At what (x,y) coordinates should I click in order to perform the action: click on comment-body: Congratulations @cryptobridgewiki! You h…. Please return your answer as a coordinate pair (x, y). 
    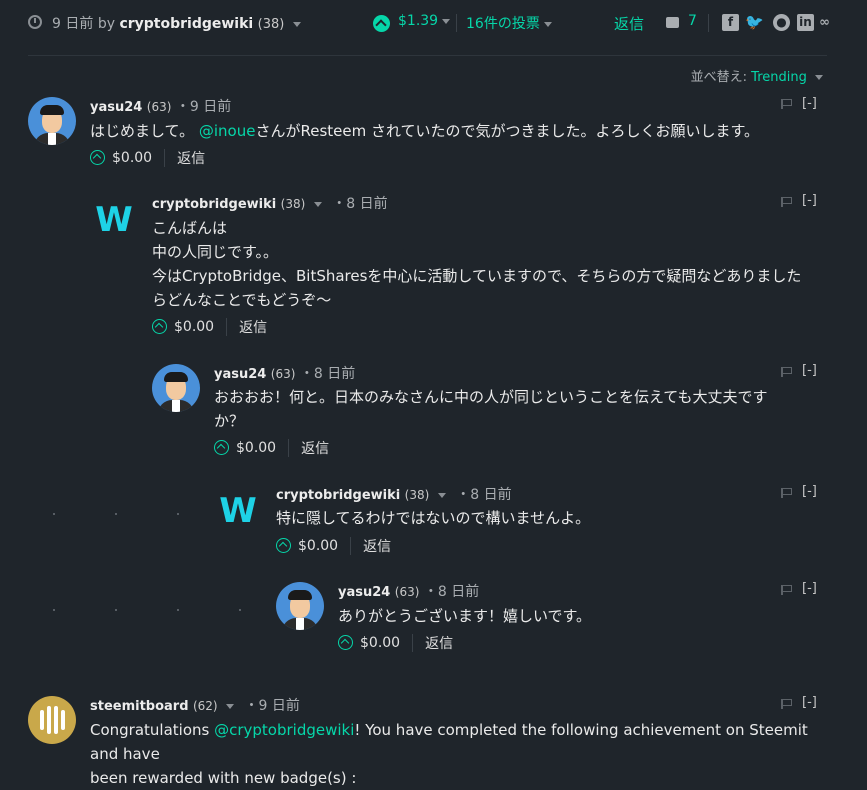
    Looking at the image, I should click on (449, 754).